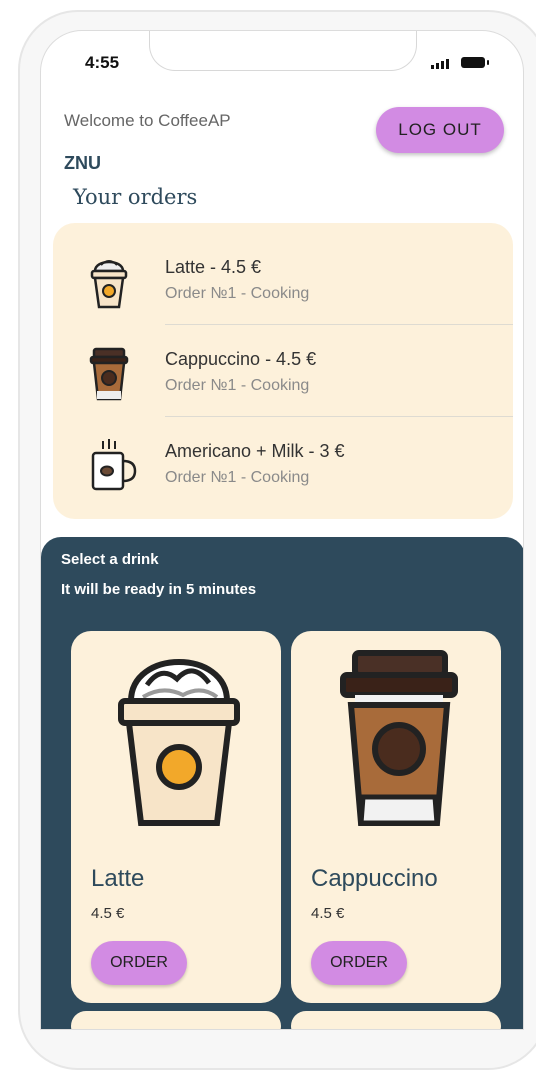  What do you see at coordinates (440, 64) in the screenshot?
I see `signal-icon` at bounding box center [440, 64].